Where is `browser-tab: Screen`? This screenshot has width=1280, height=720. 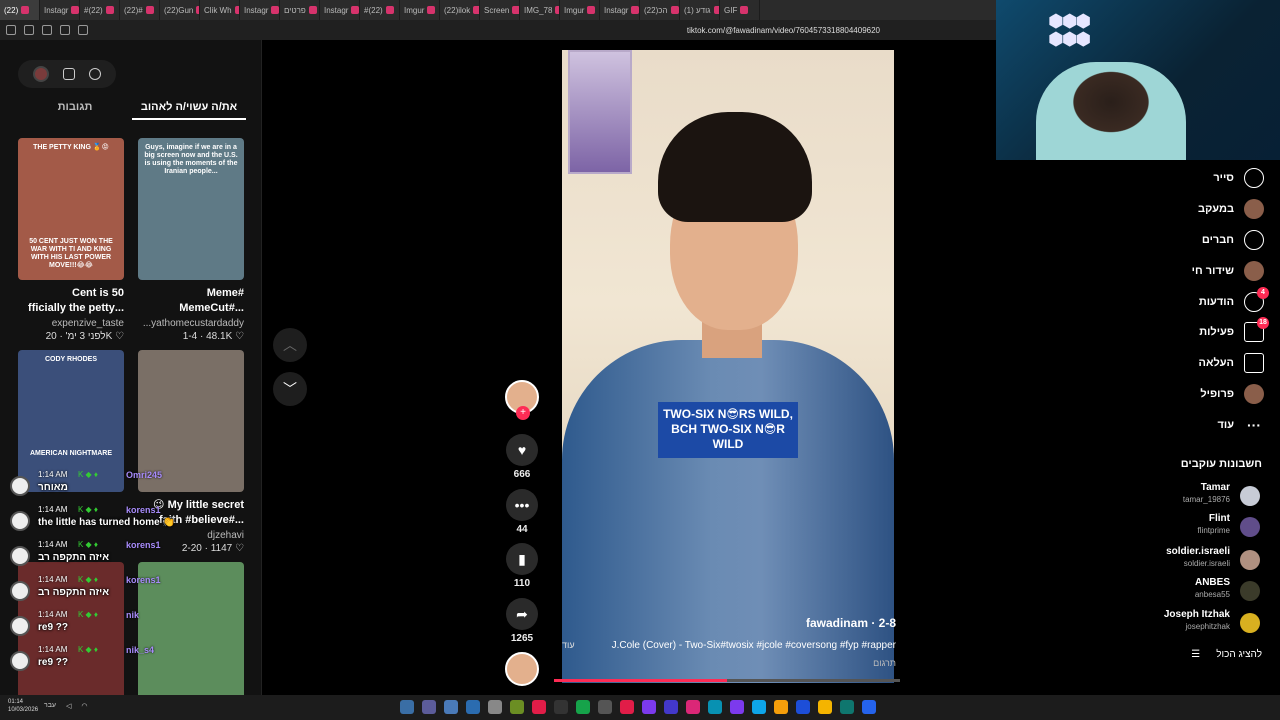 browser-tab: Screen is located at coordinates (500, 10).